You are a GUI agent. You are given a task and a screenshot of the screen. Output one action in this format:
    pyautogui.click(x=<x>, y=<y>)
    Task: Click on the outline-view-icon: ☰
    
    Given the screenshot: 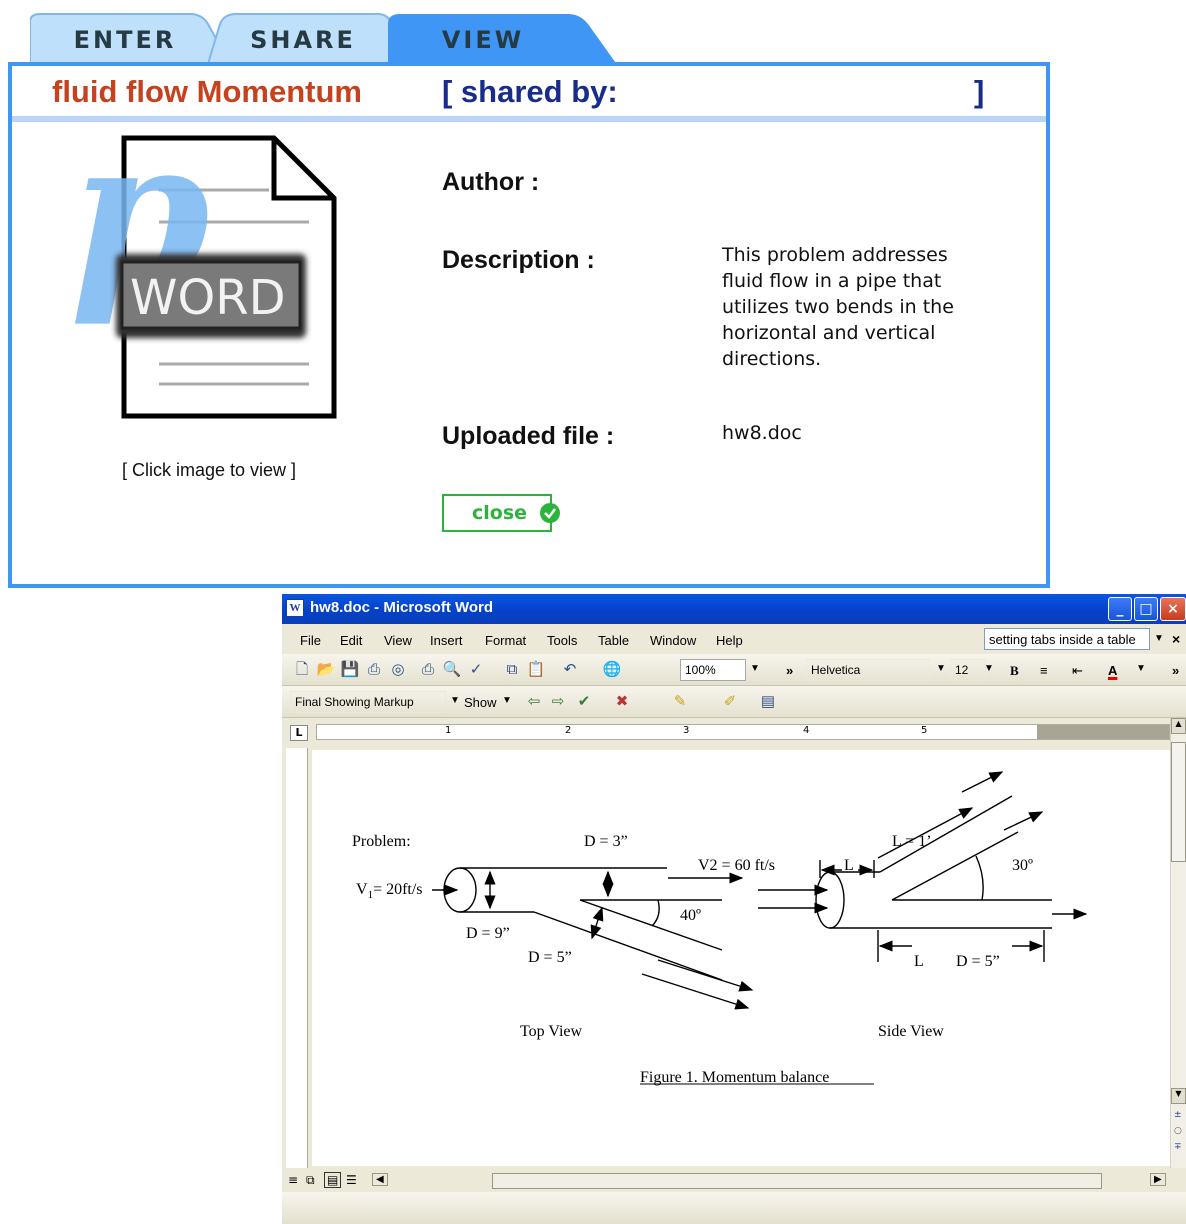 What is the action you would take?
    pyautogui.click(x=351, y=1180)
    